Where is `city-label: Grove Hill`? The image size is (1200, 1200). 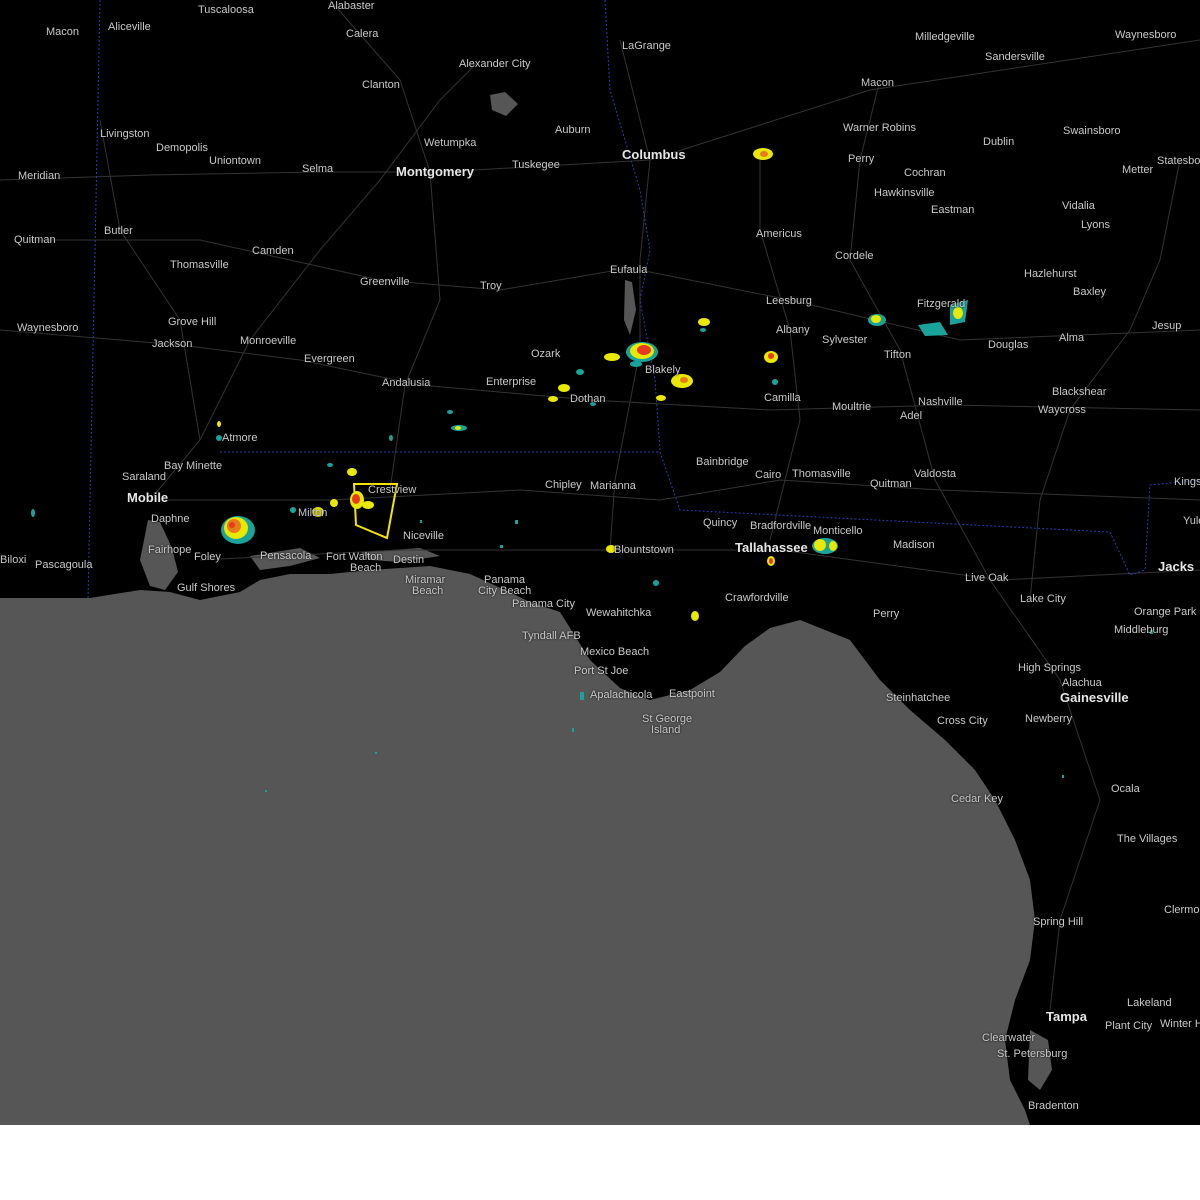
city-label: Grove Hill is located at coordinates (192, 322).